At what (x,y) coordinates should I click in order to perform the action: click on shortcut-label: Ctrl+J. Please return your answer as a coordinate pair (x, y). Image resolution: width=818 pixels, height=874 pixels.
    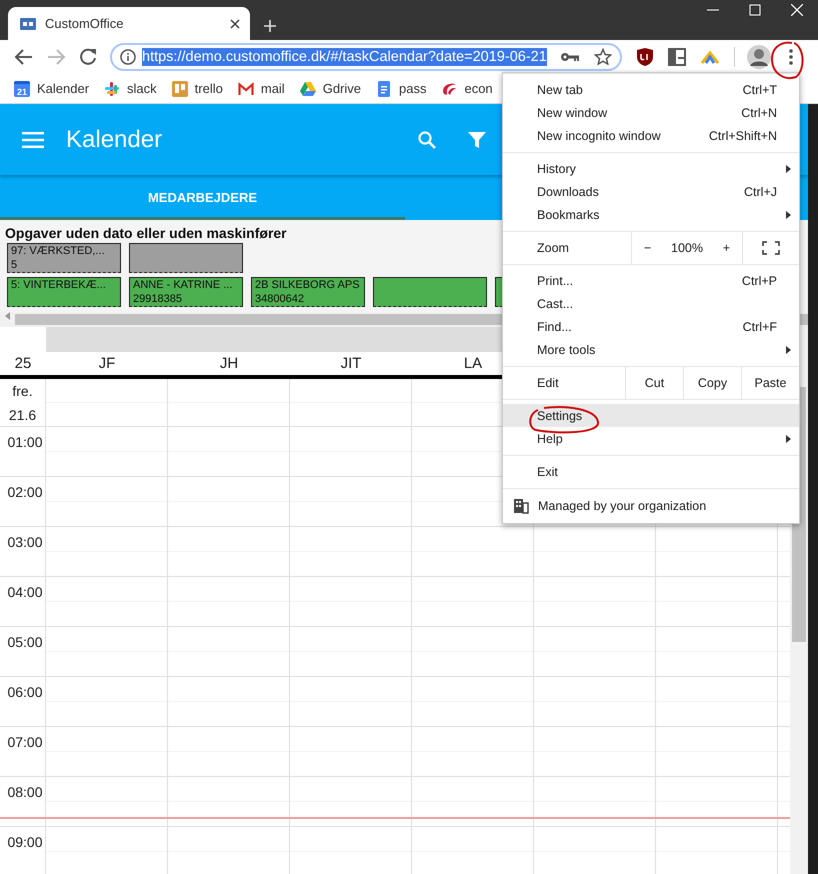
    Looking at the image, I should click on (760, 191).